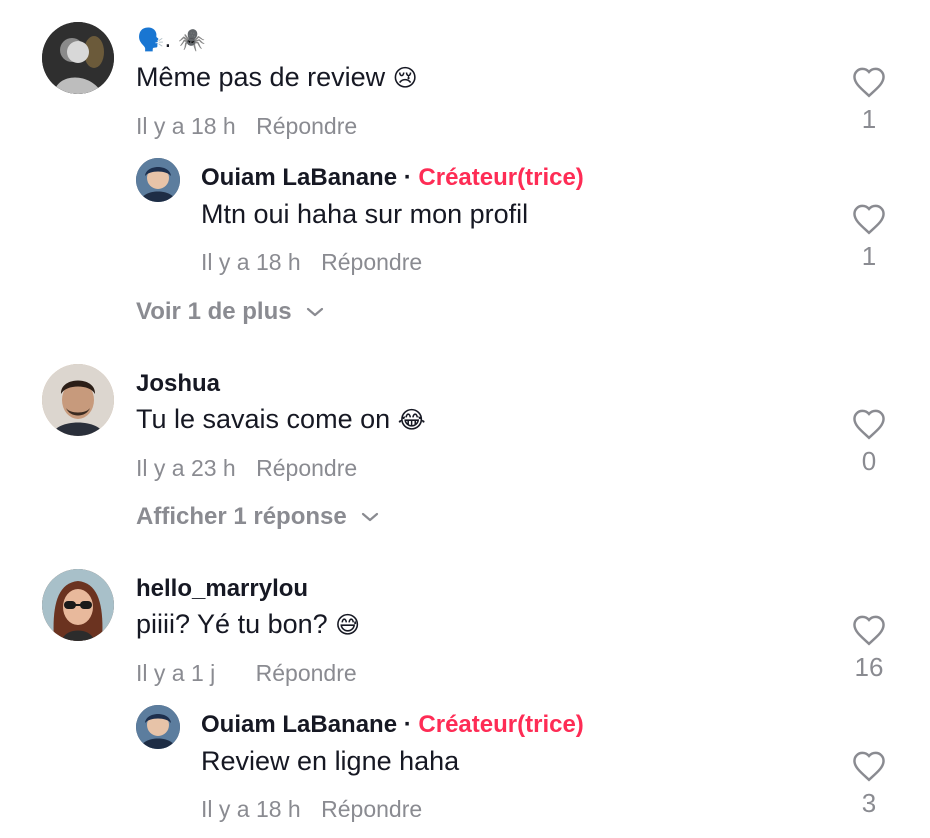 The height and width of the screenshot is (838, 930). Describe the element at coordinates (246, 673) in the screenshot. I see `comment-meta: Il y a 1 j Répondre` at that location.